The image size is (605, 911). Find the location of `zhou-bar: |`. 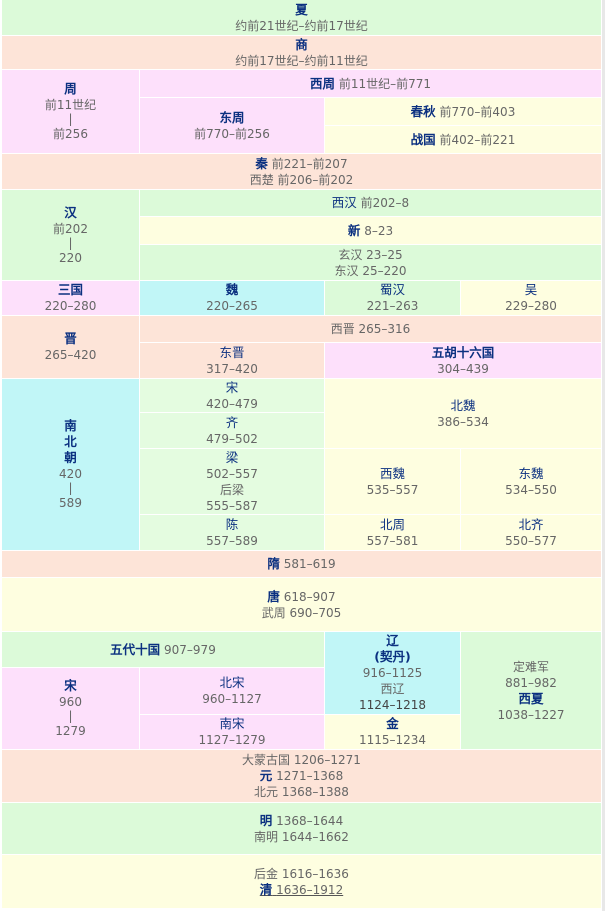

zhou-bar: | is located at coordinates (70, 119).